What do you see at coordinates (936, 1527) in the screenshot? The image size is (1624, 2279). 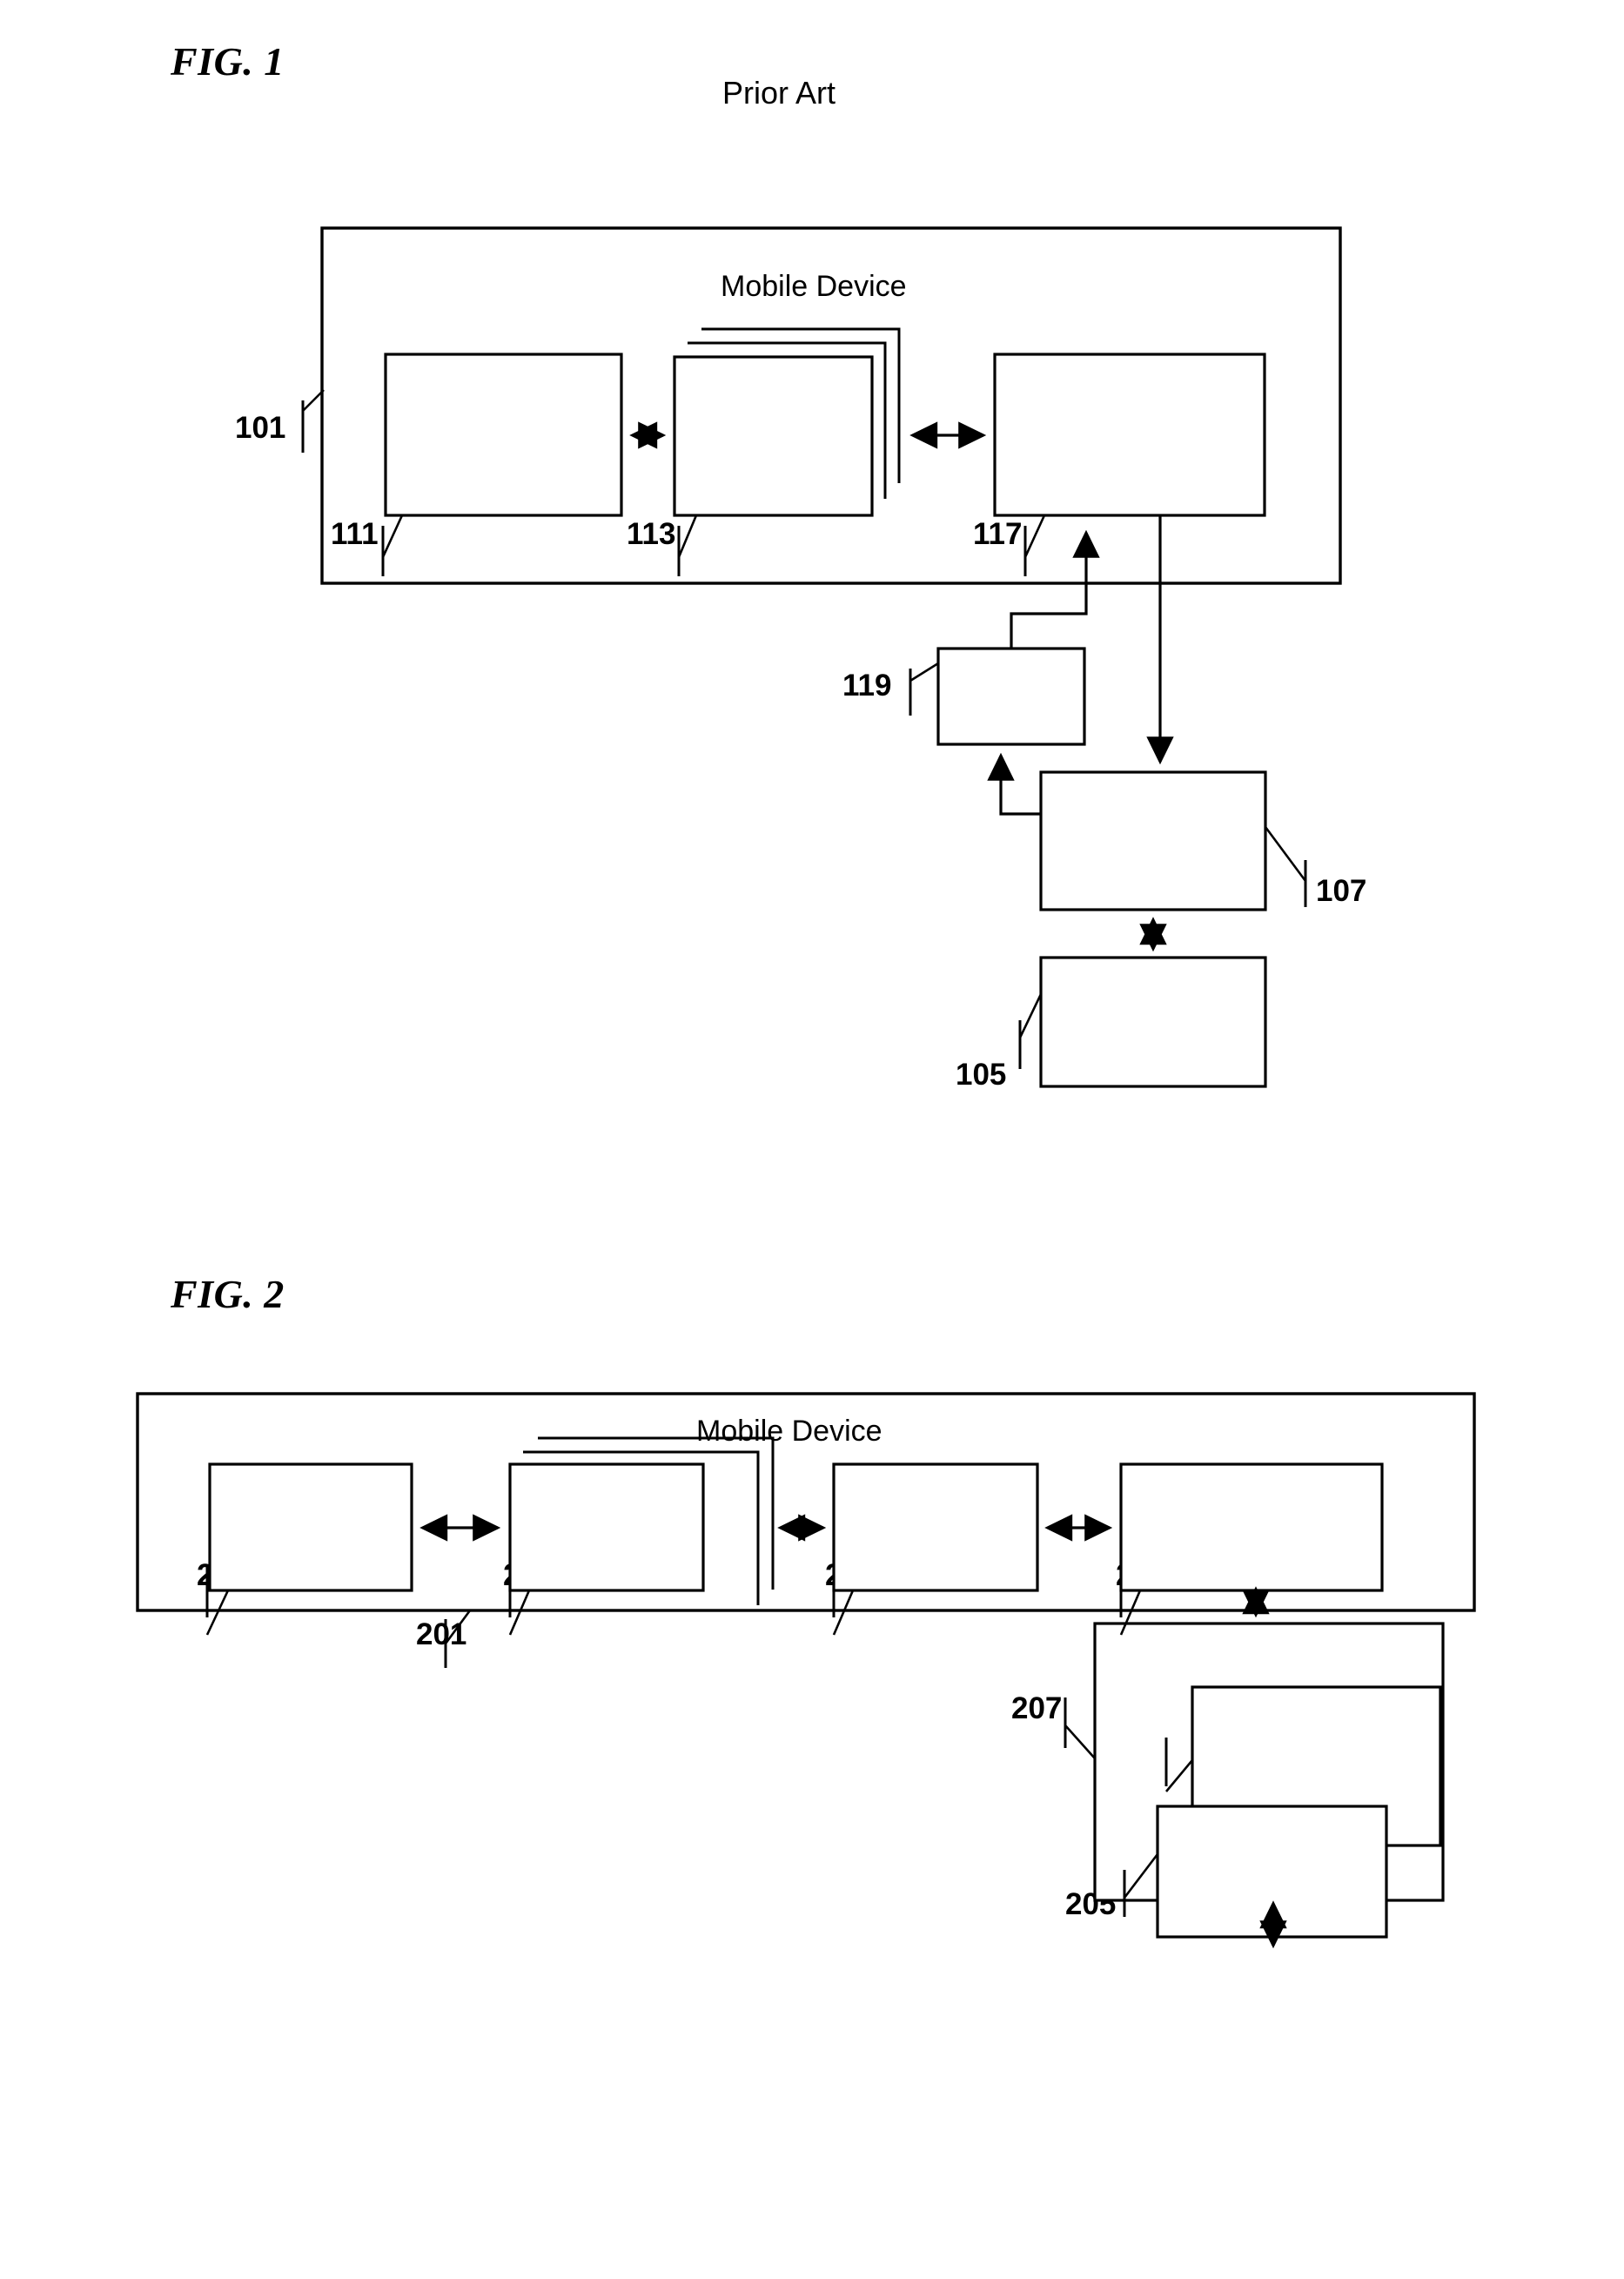 I see `fig2-push-client-box` at bounding box center [936, 1527].